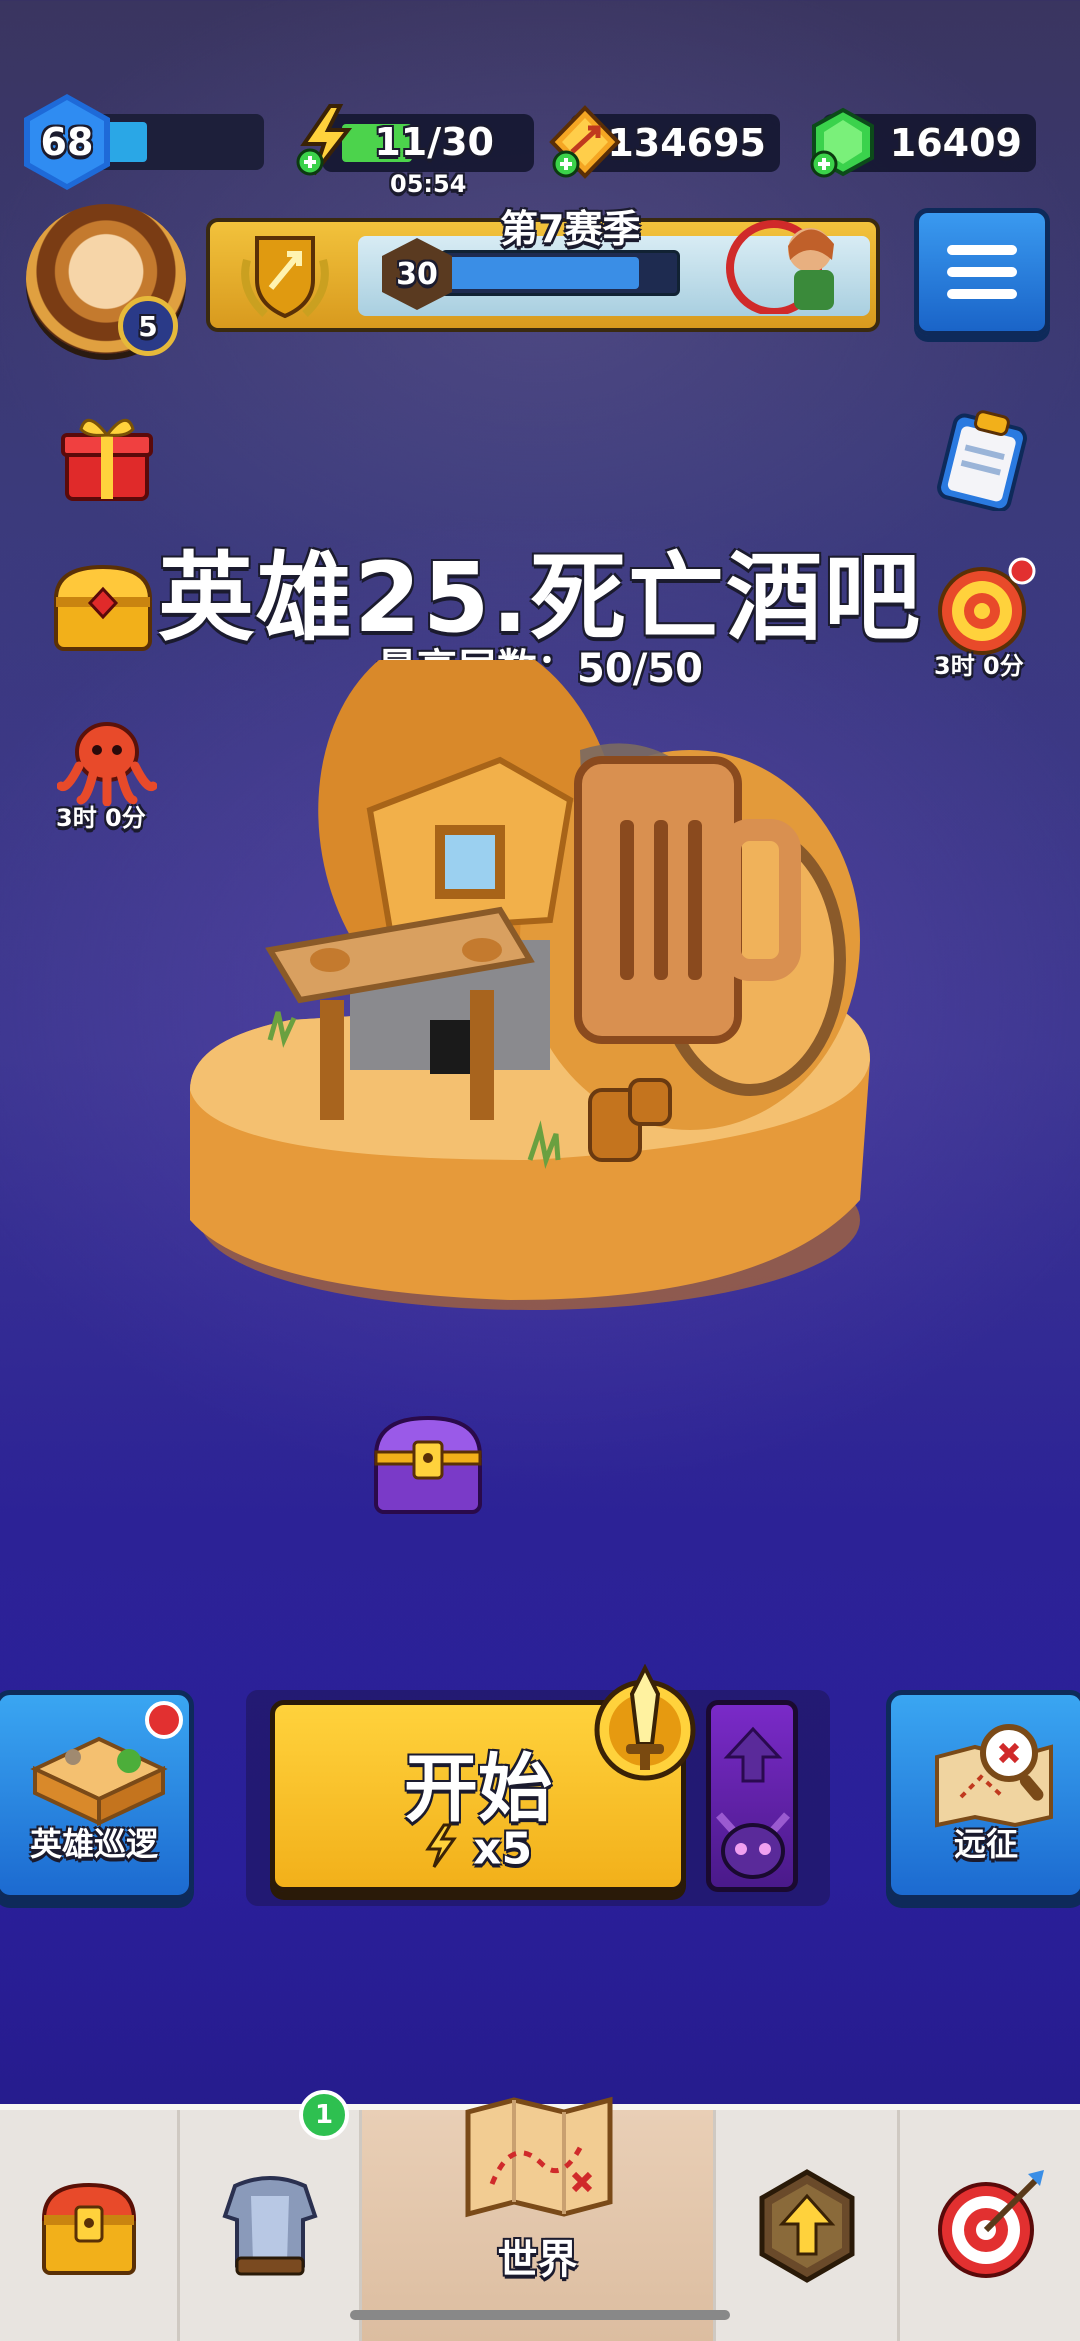  Describe the element at coordinates (686, 143) in the screenshot. I see `gold-value: 134695` at that location.